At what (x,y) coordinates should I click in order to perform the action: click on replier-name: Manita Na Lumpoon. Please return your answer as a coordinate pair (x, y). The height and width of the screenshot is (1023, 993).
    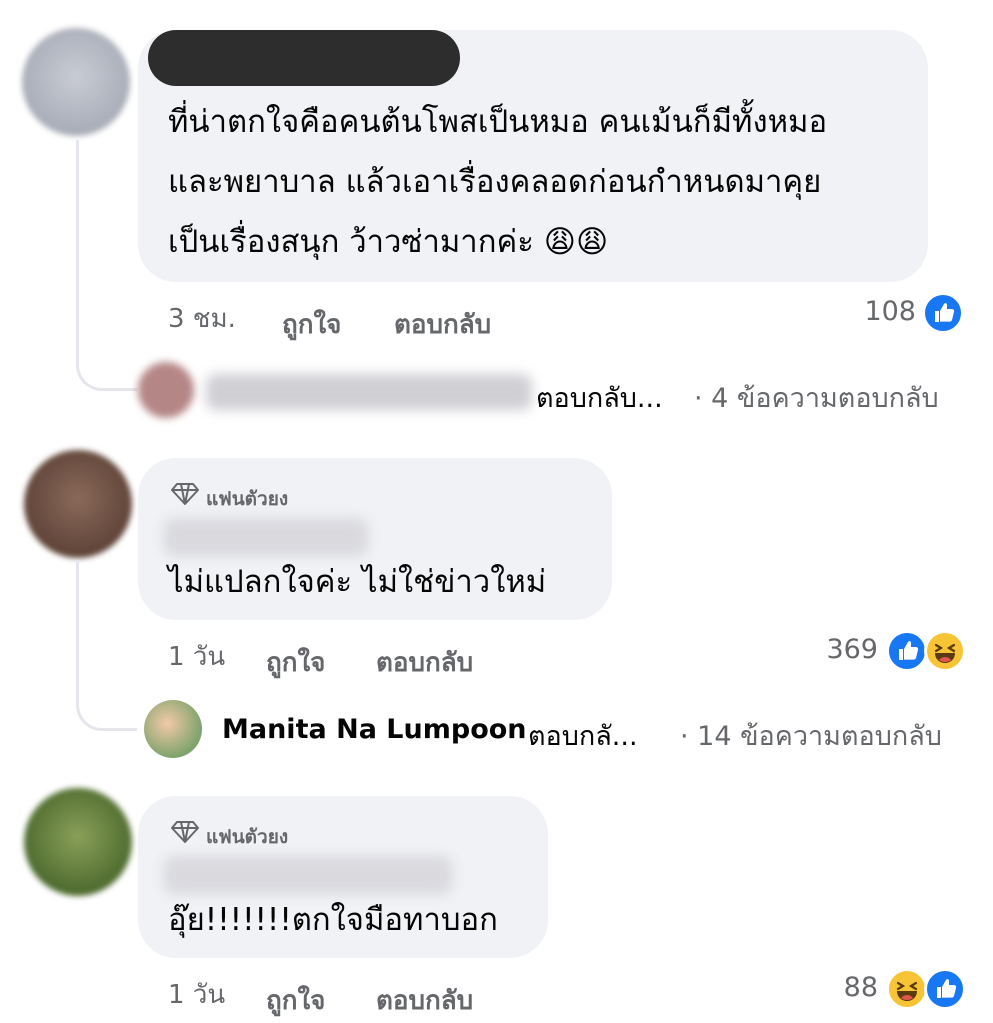
    Looking at the image, I should click on (374, 729).